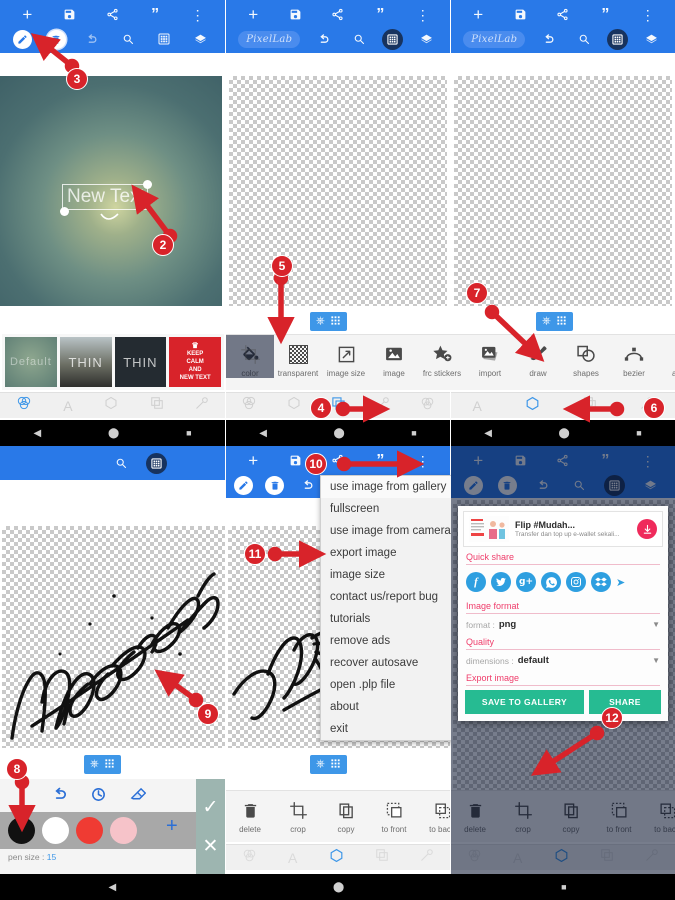 The image size is (675, 900). I want to click on twitter-icon, so click(501, 582).